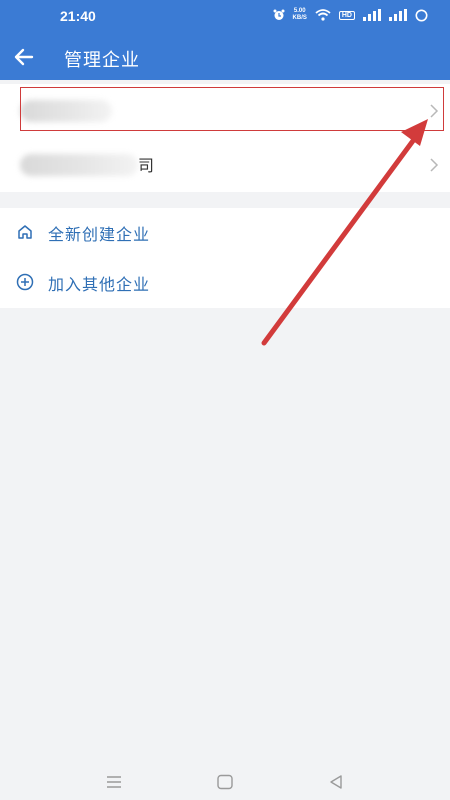 This screenshot has width=450, height=800. I want to click on battery-icon, so click(421, 15).